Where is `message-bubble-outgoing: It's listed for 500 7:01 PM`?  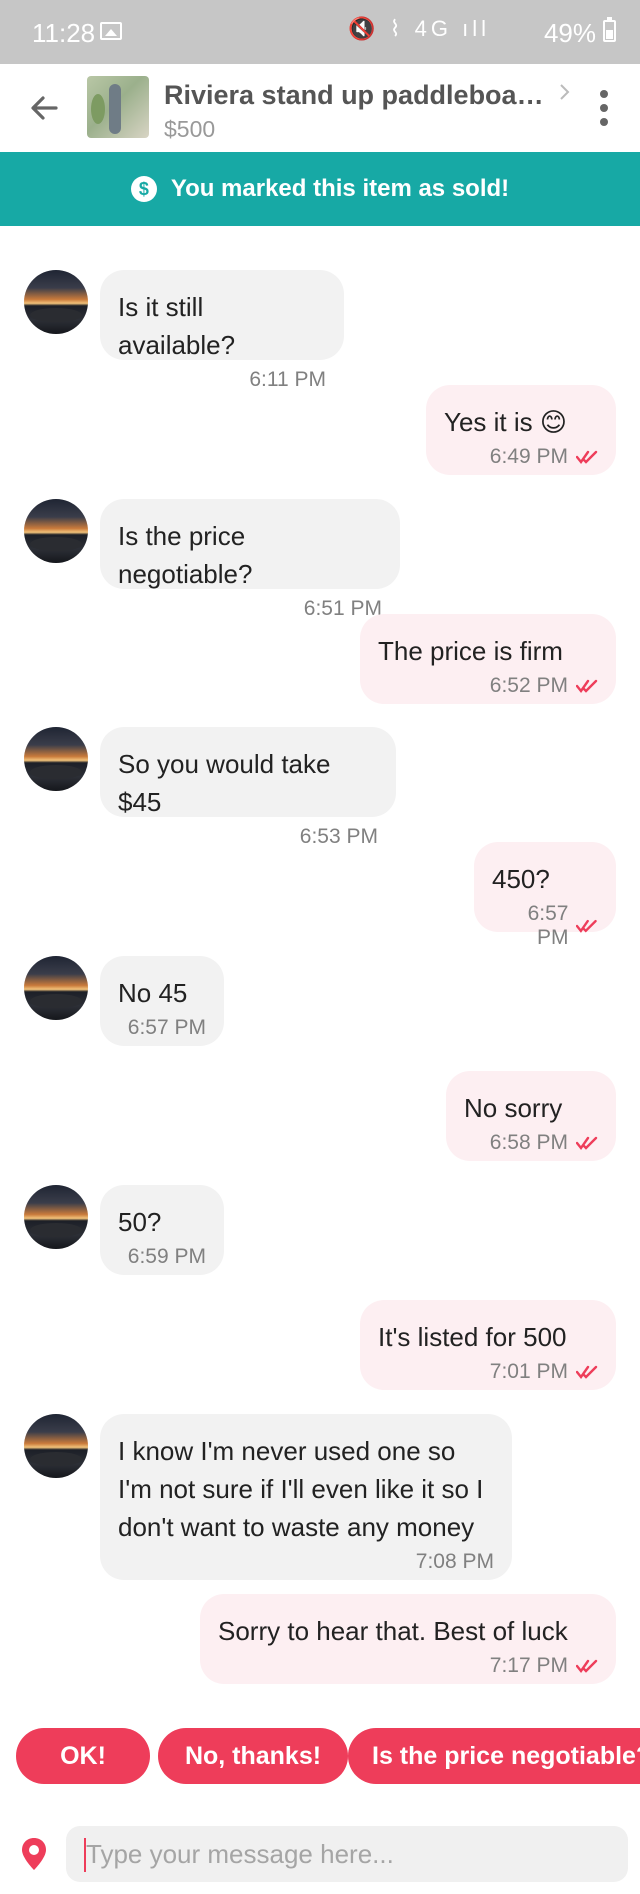
message-bubble-outgoing: It's listed for 500 7:01 PM is located at coordinates (488, 1345).